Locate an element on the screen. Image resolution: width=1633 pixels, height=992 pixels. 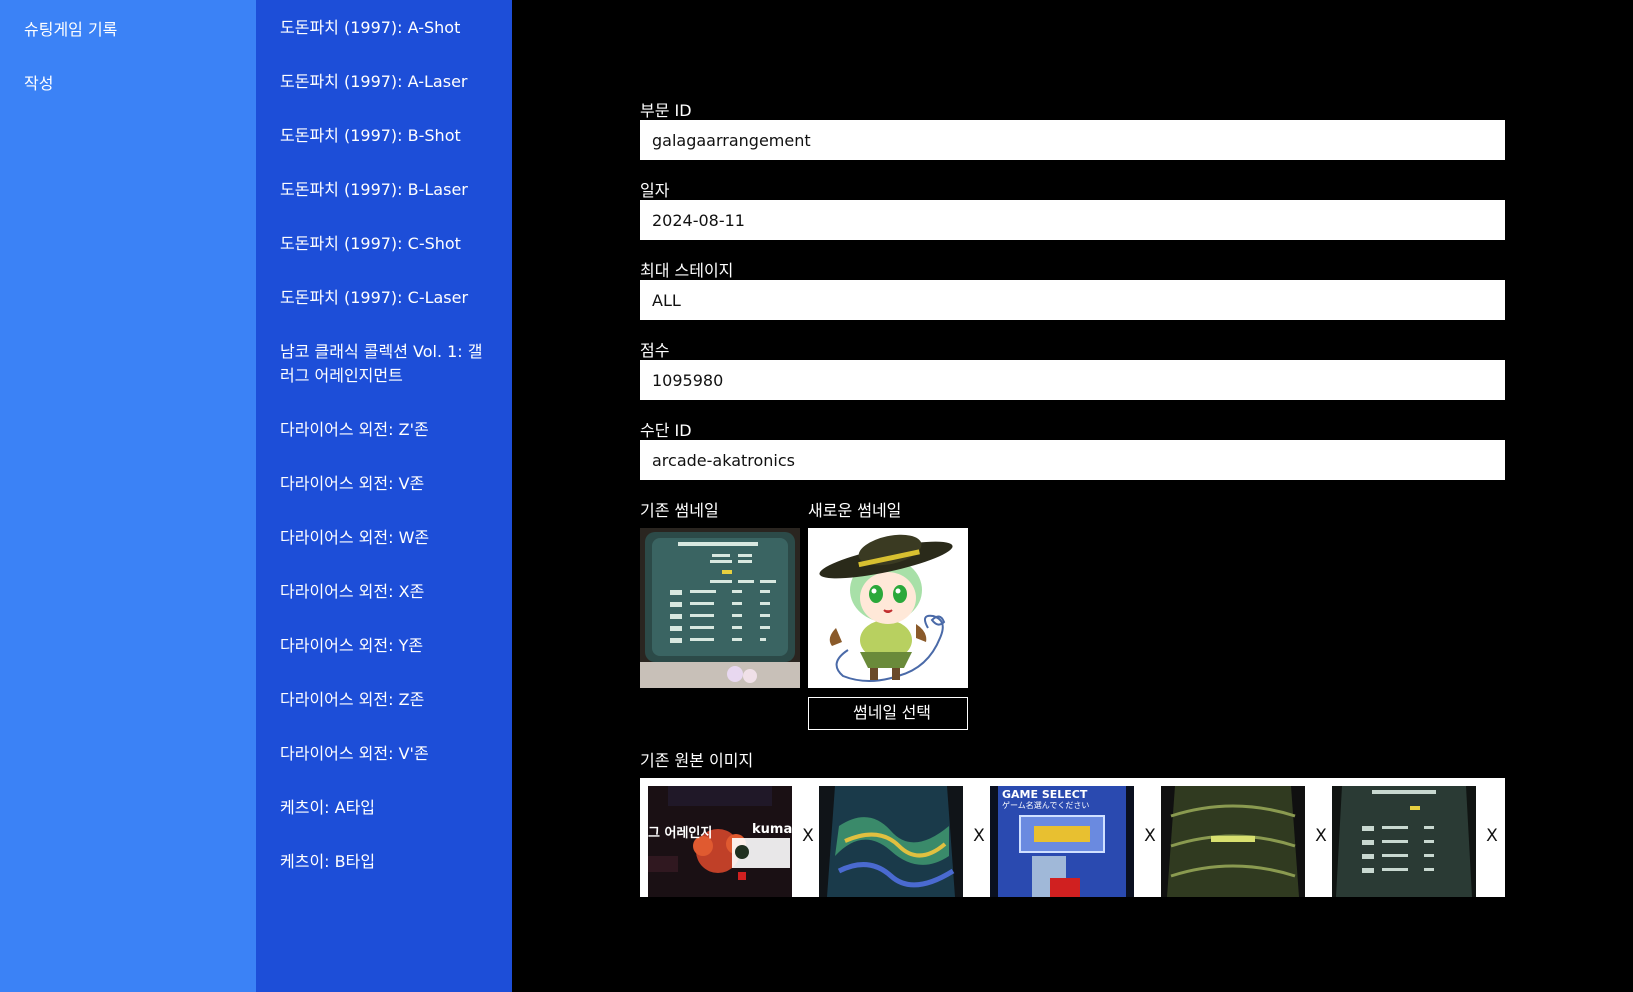
division-item: 다라이어스 외전: V'존 is located at coordinates (388, 754).